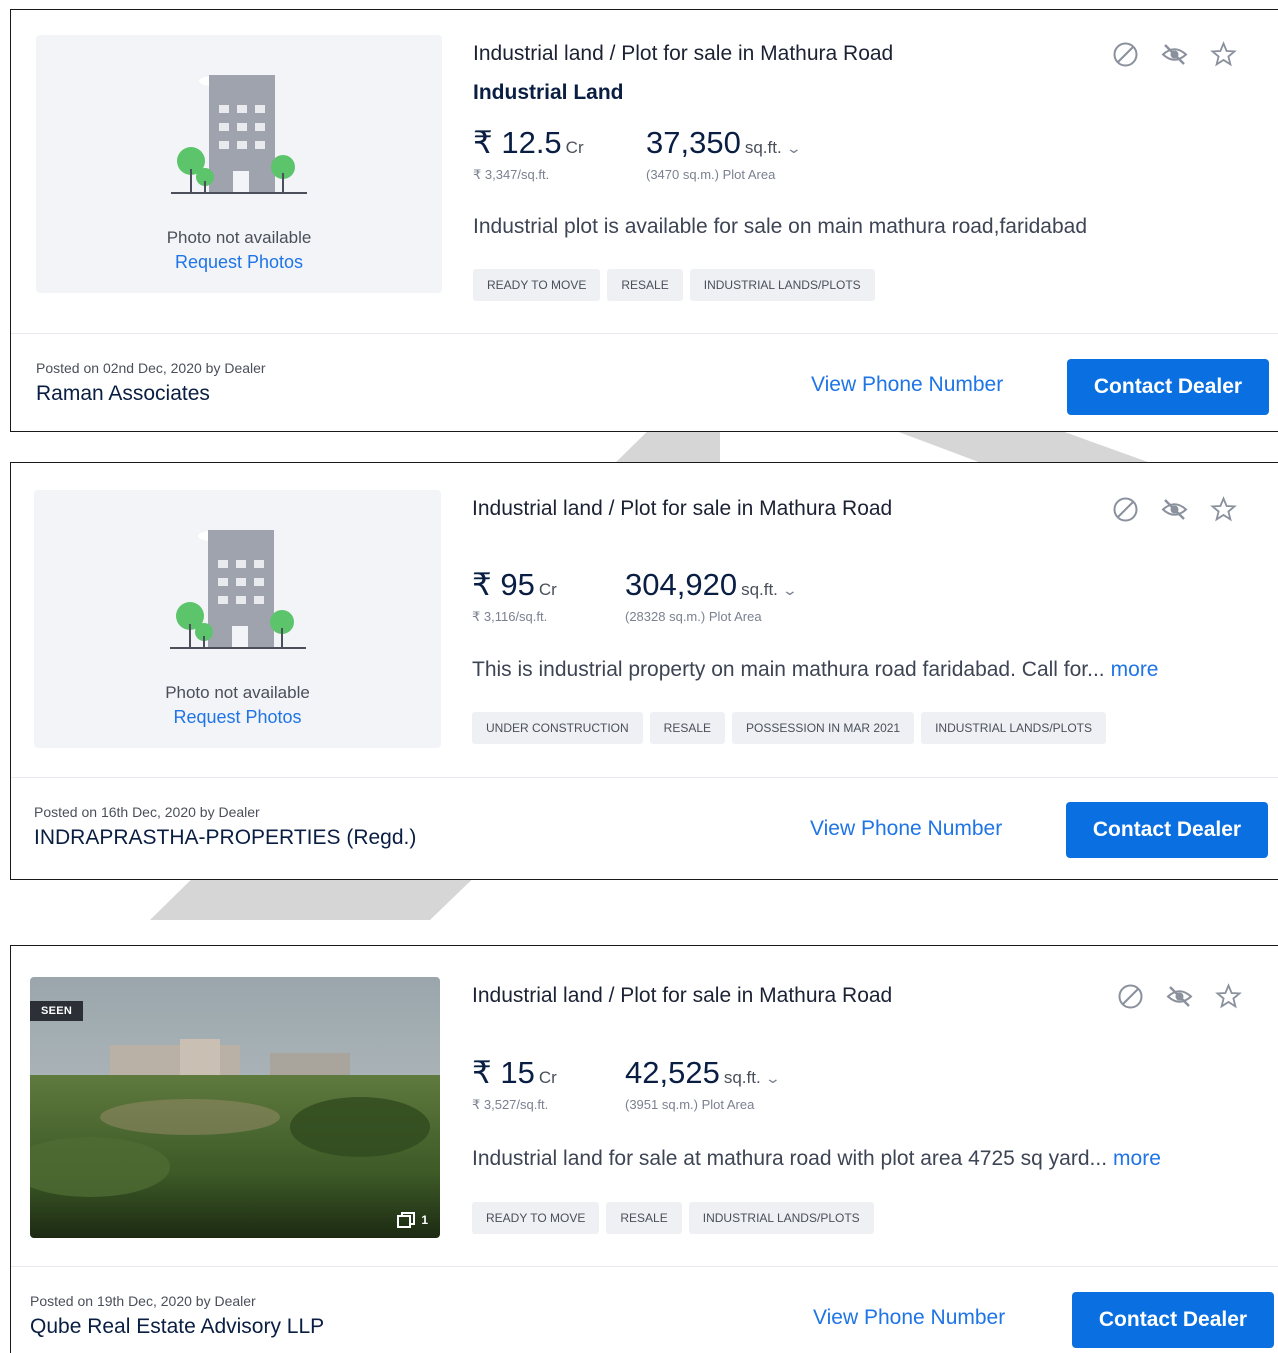  What do you see at coordinates (123, 394) in the screenshot?
I see `dealer-name: Raman Associates` at bounding box center [123, 394].